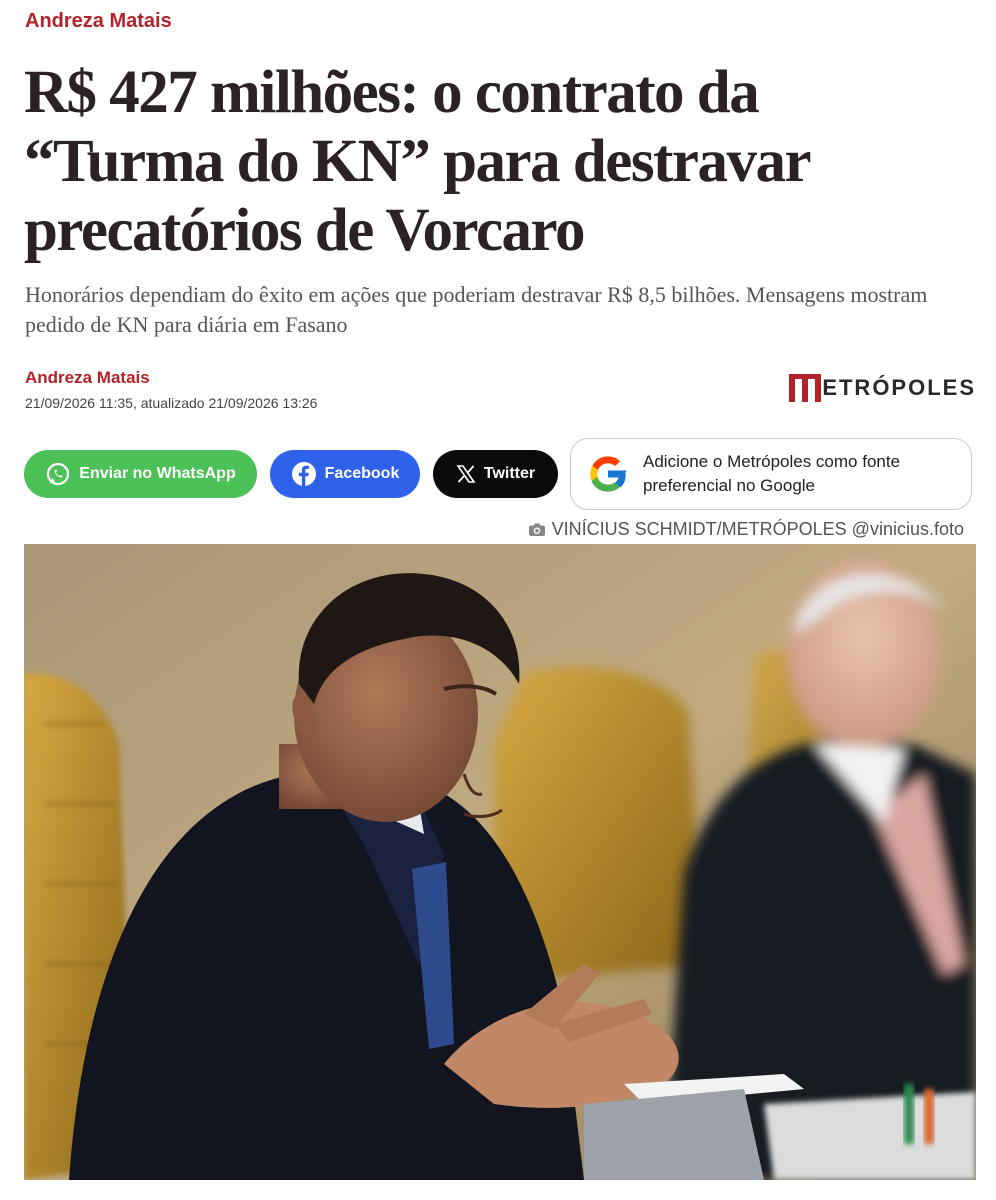  What do you see at coordinates (772, 461) in the screenshot?
I see `google-line-1: Adicione o Metrópoles como fonte` at bounding box center [772, 461].